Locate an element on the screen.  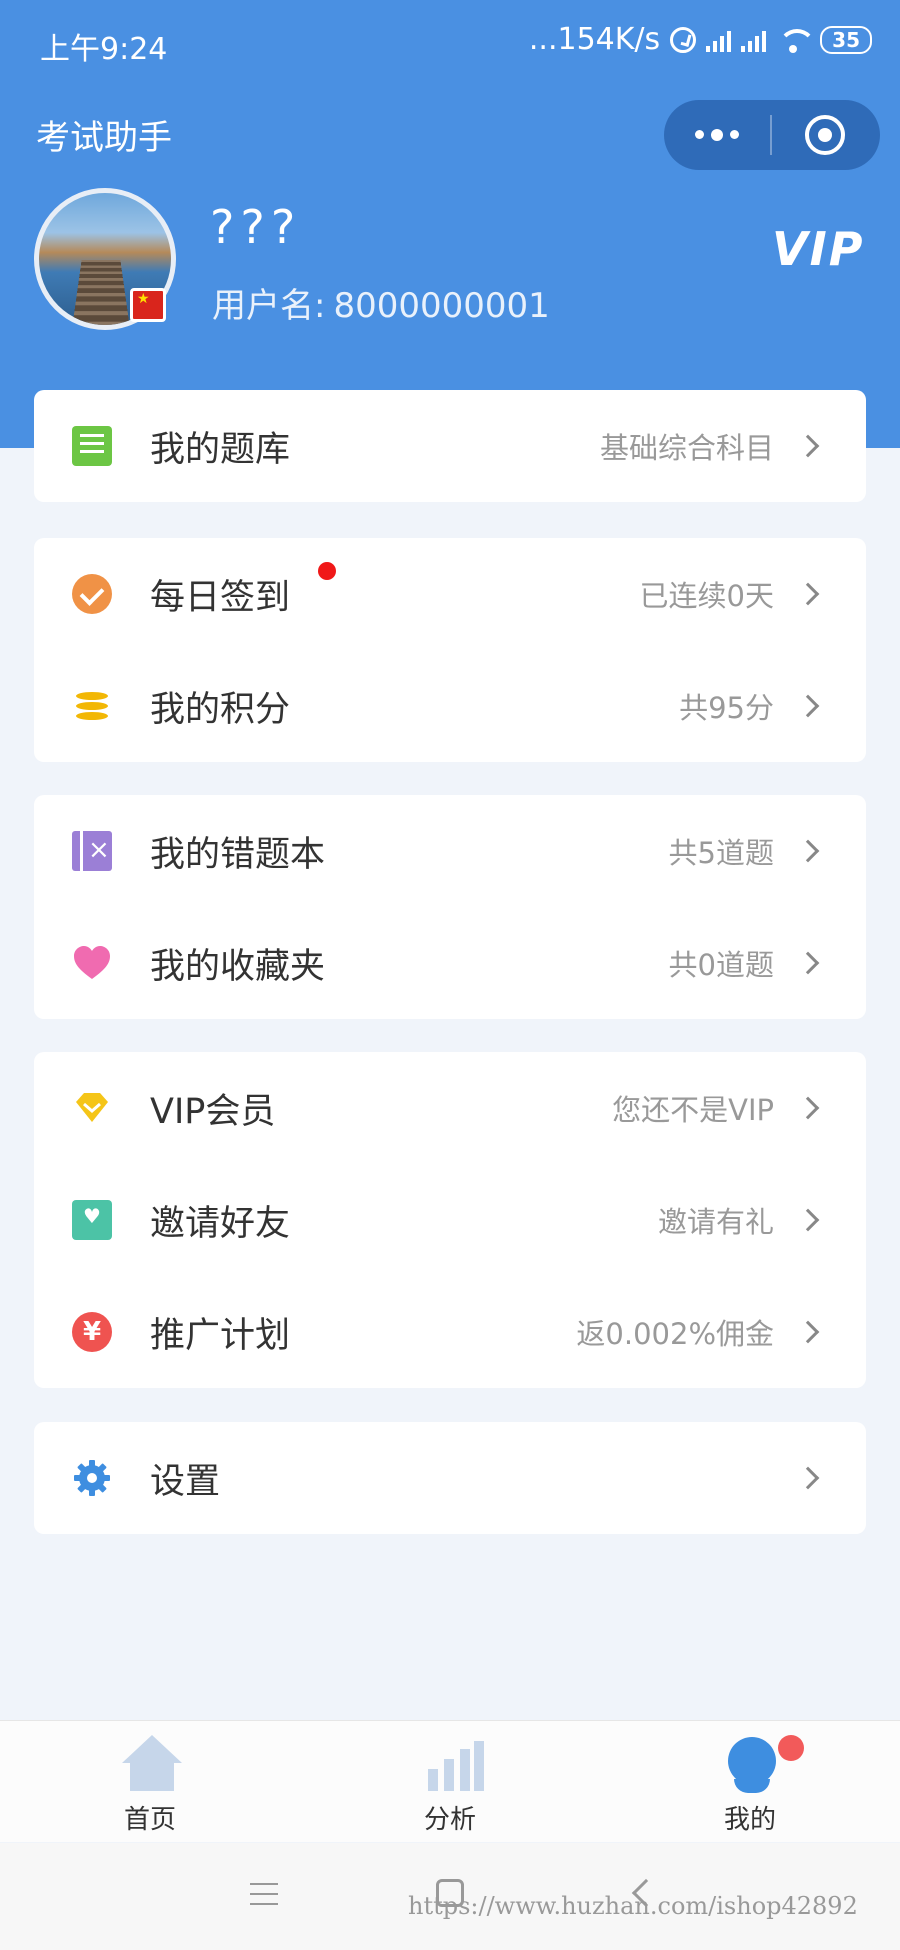
flag-icon is located at coordinates (148, 305).